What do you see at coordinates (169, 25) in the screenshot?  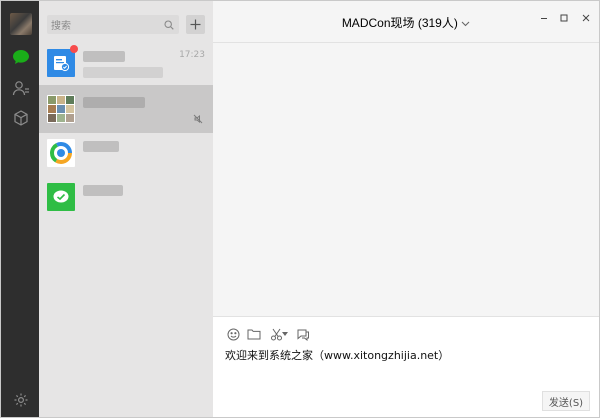 I see `search-icon` at bounding box center [169, 25].